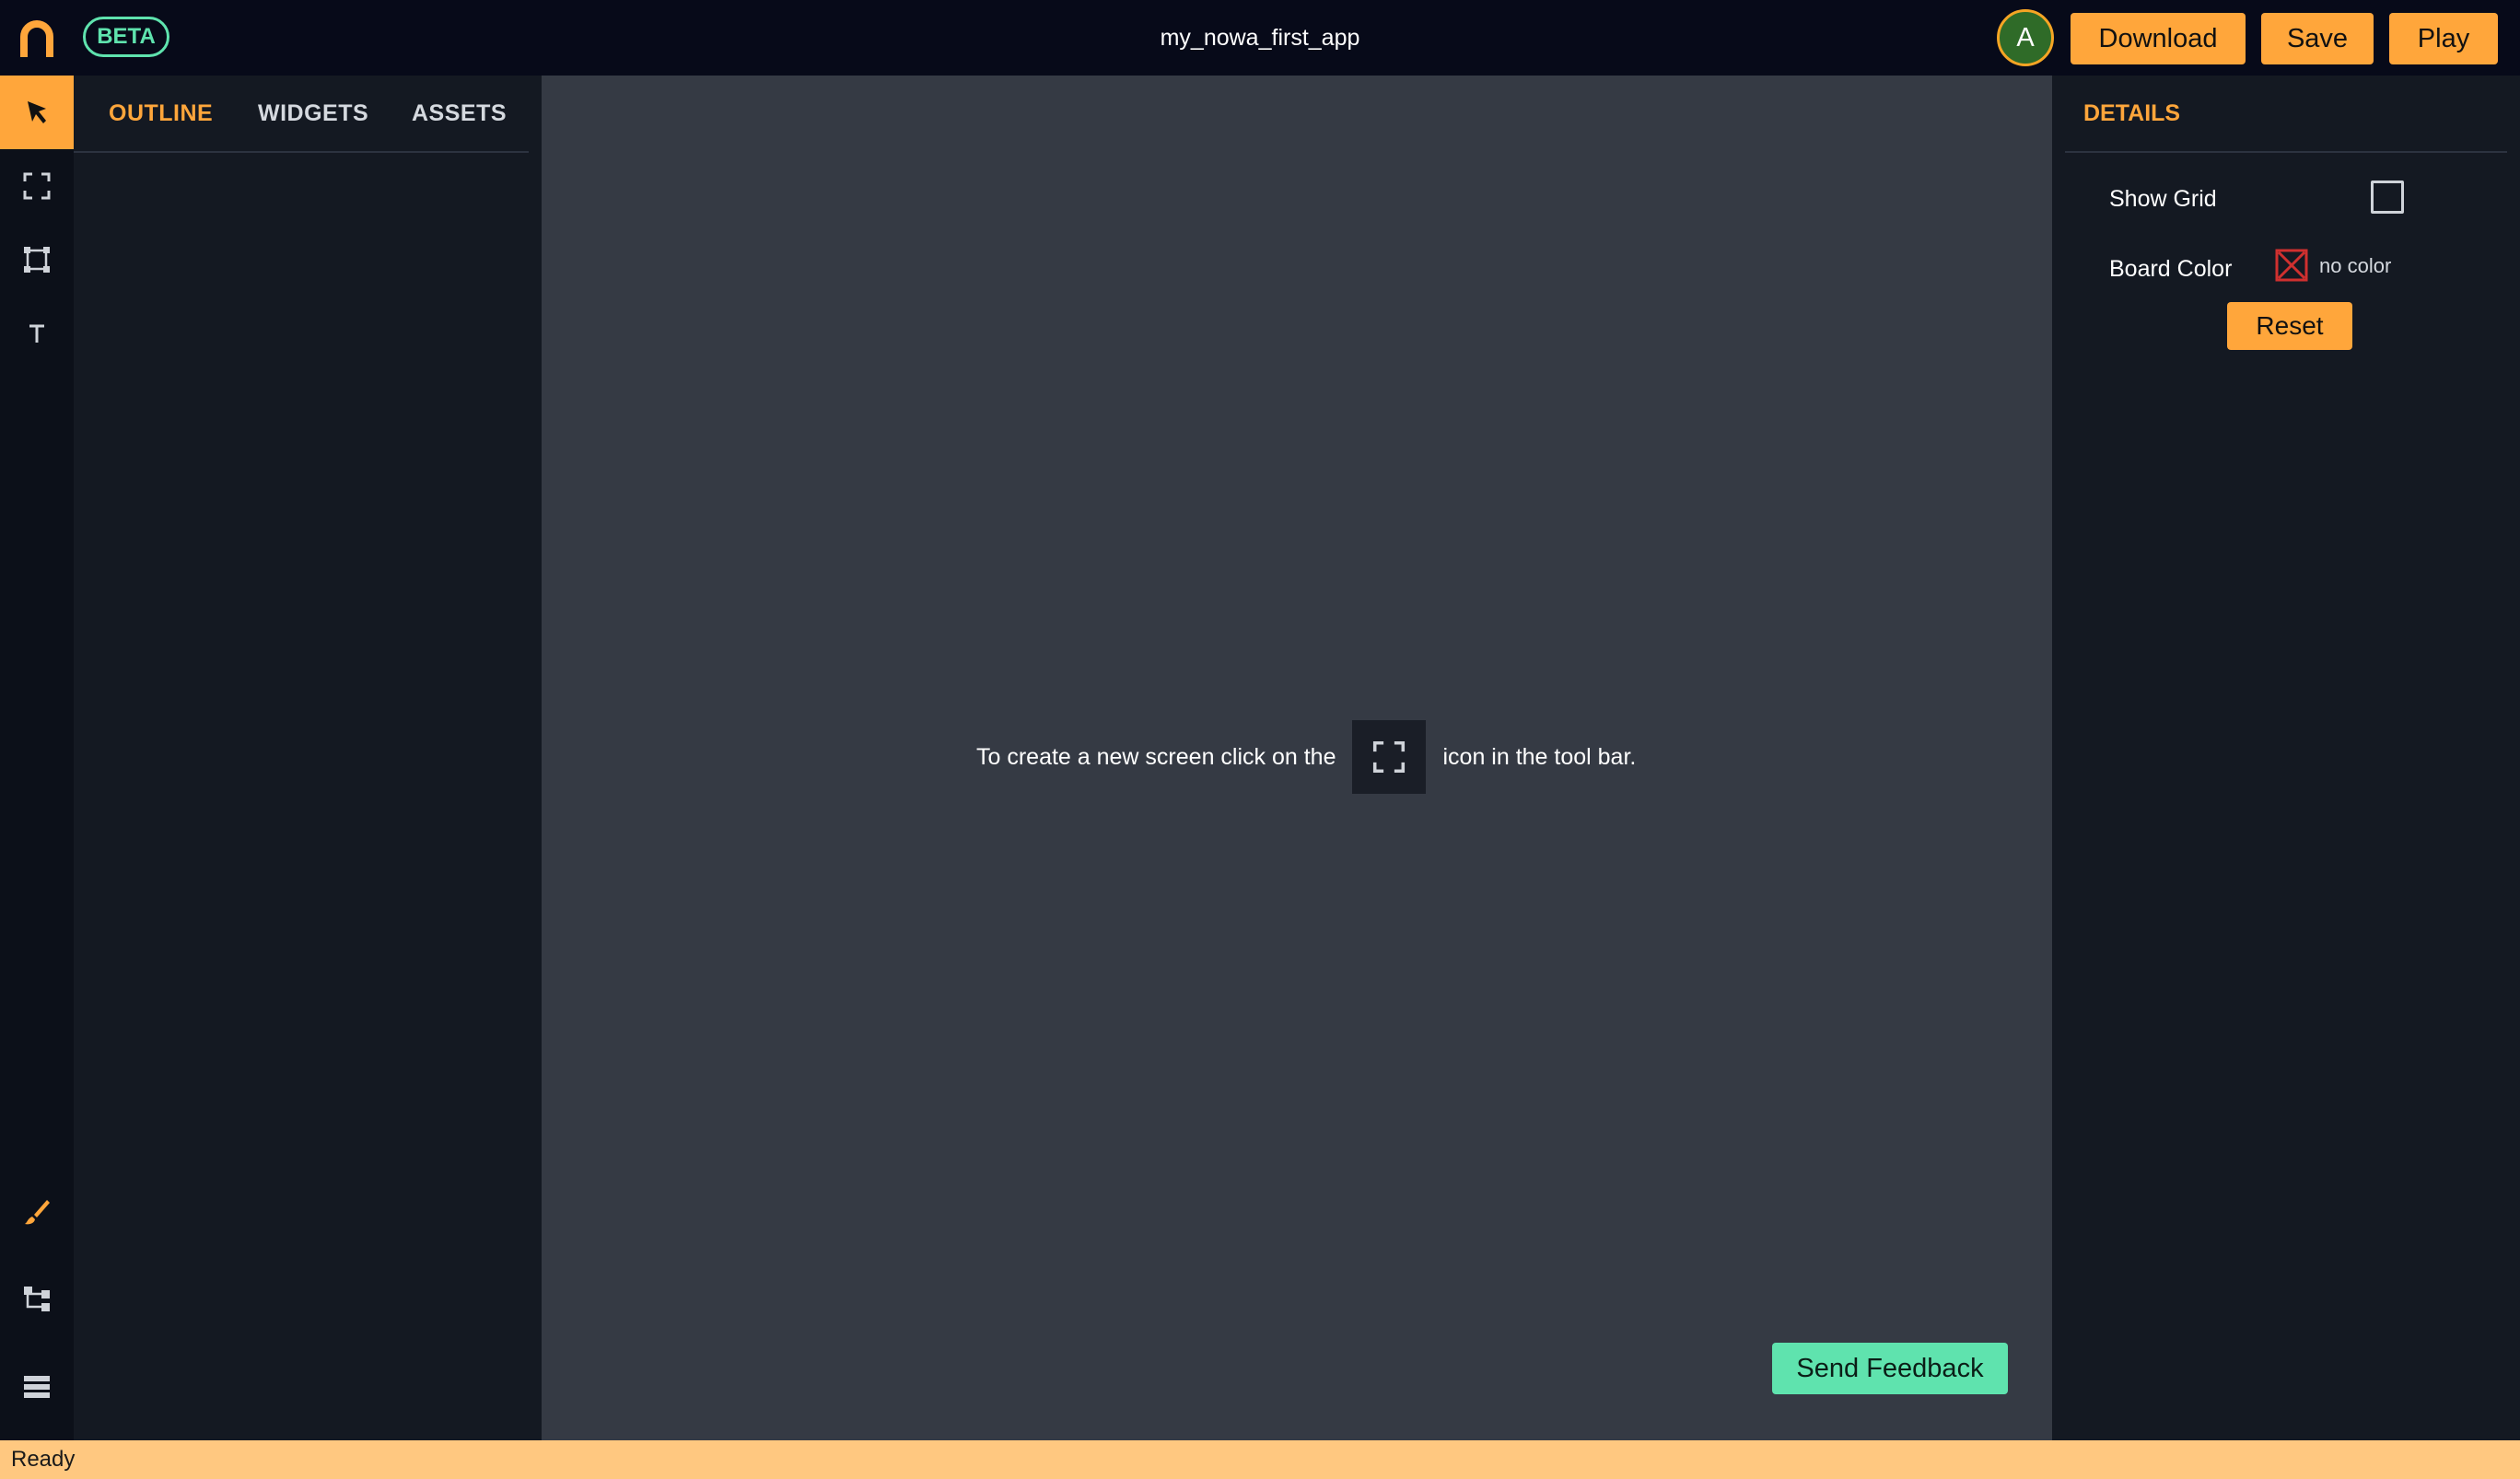 The image size is (2520, 1479). I want to click on show-grid-label: Show Grid, so click(2163, 199).